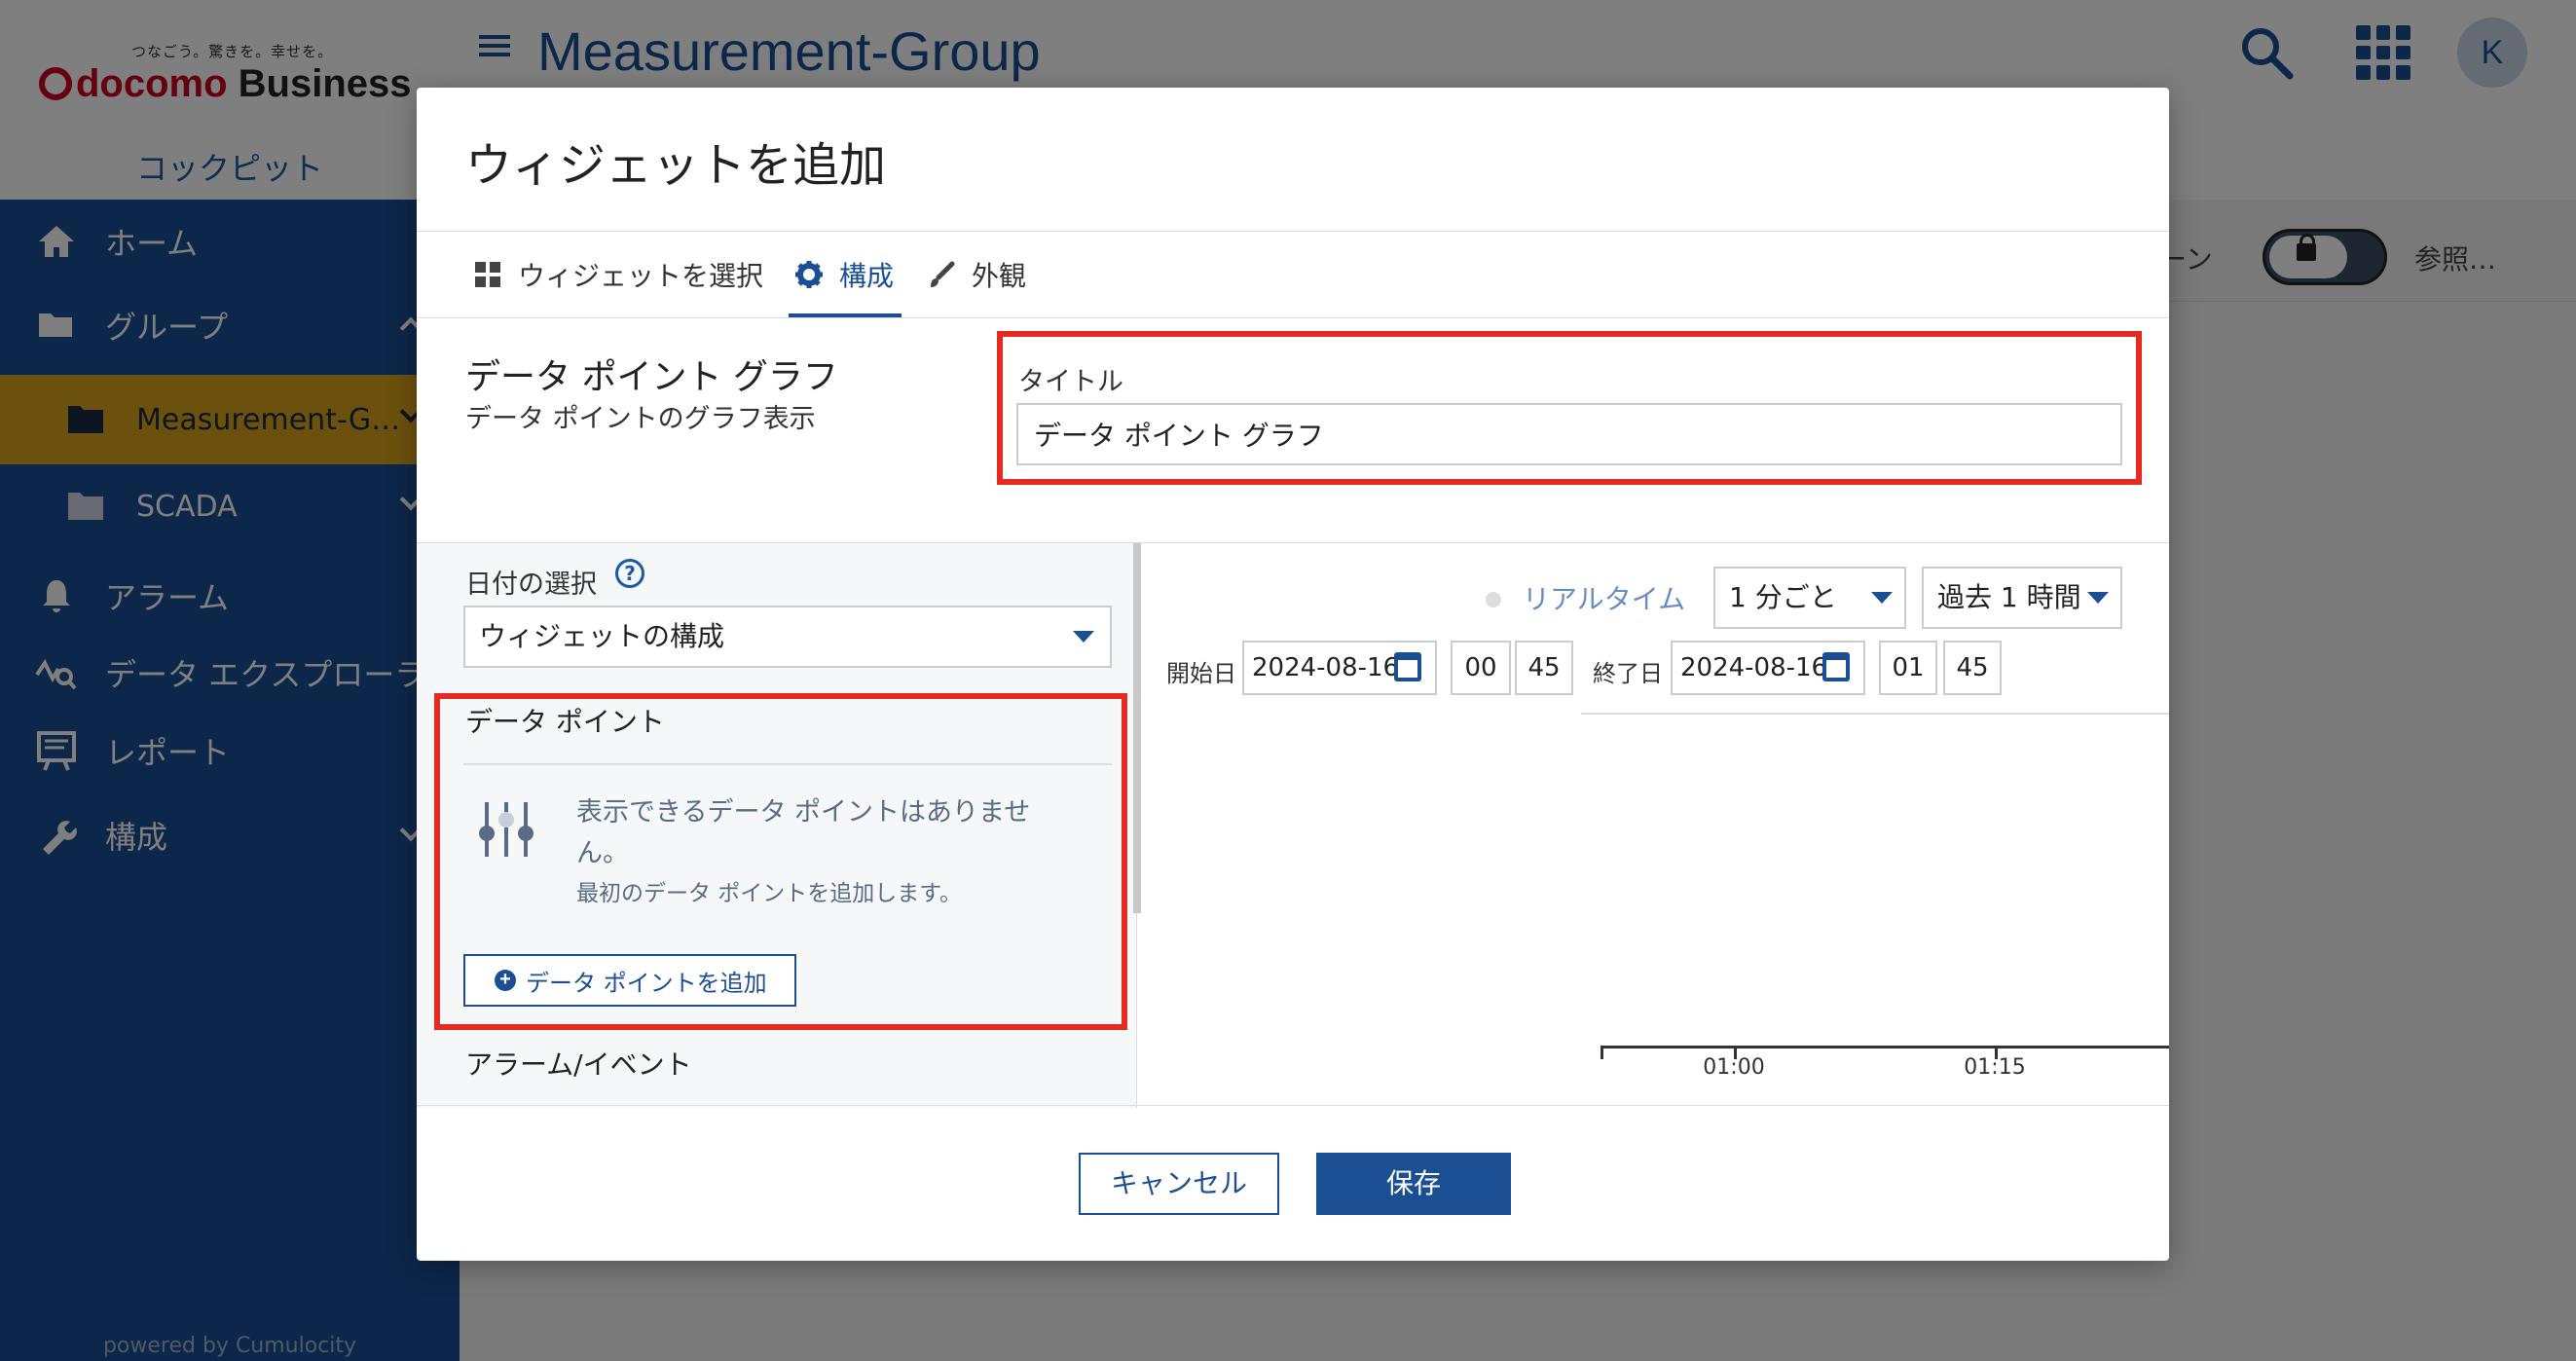 The height and width of the screenshot is (1361, 2576). Describe the element at coordinates (1493, 599) in the screenshot. I see `realtime-toggle` at that location.